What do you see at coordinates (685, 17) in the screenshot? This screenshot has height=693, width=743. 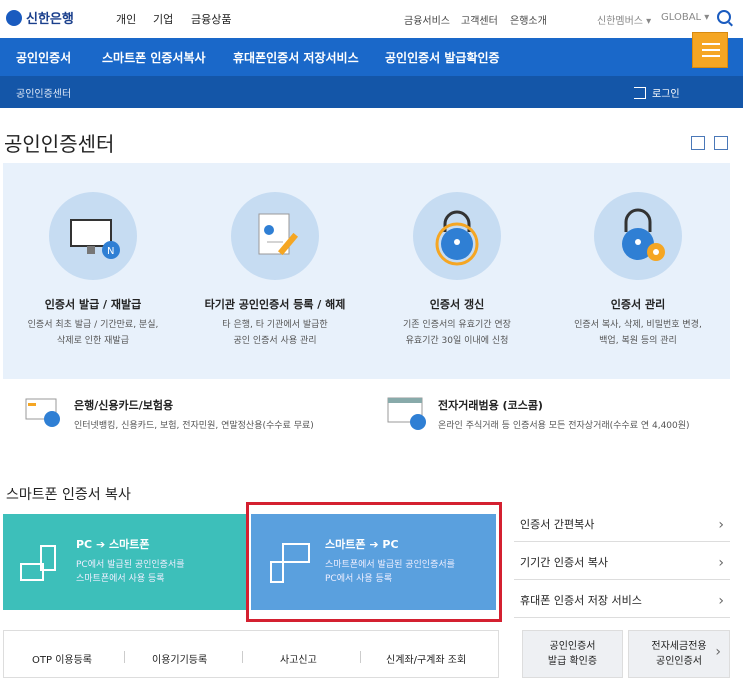 I see `global-dropdown: GLOBAL ▾` at bounding box center [685, 17].